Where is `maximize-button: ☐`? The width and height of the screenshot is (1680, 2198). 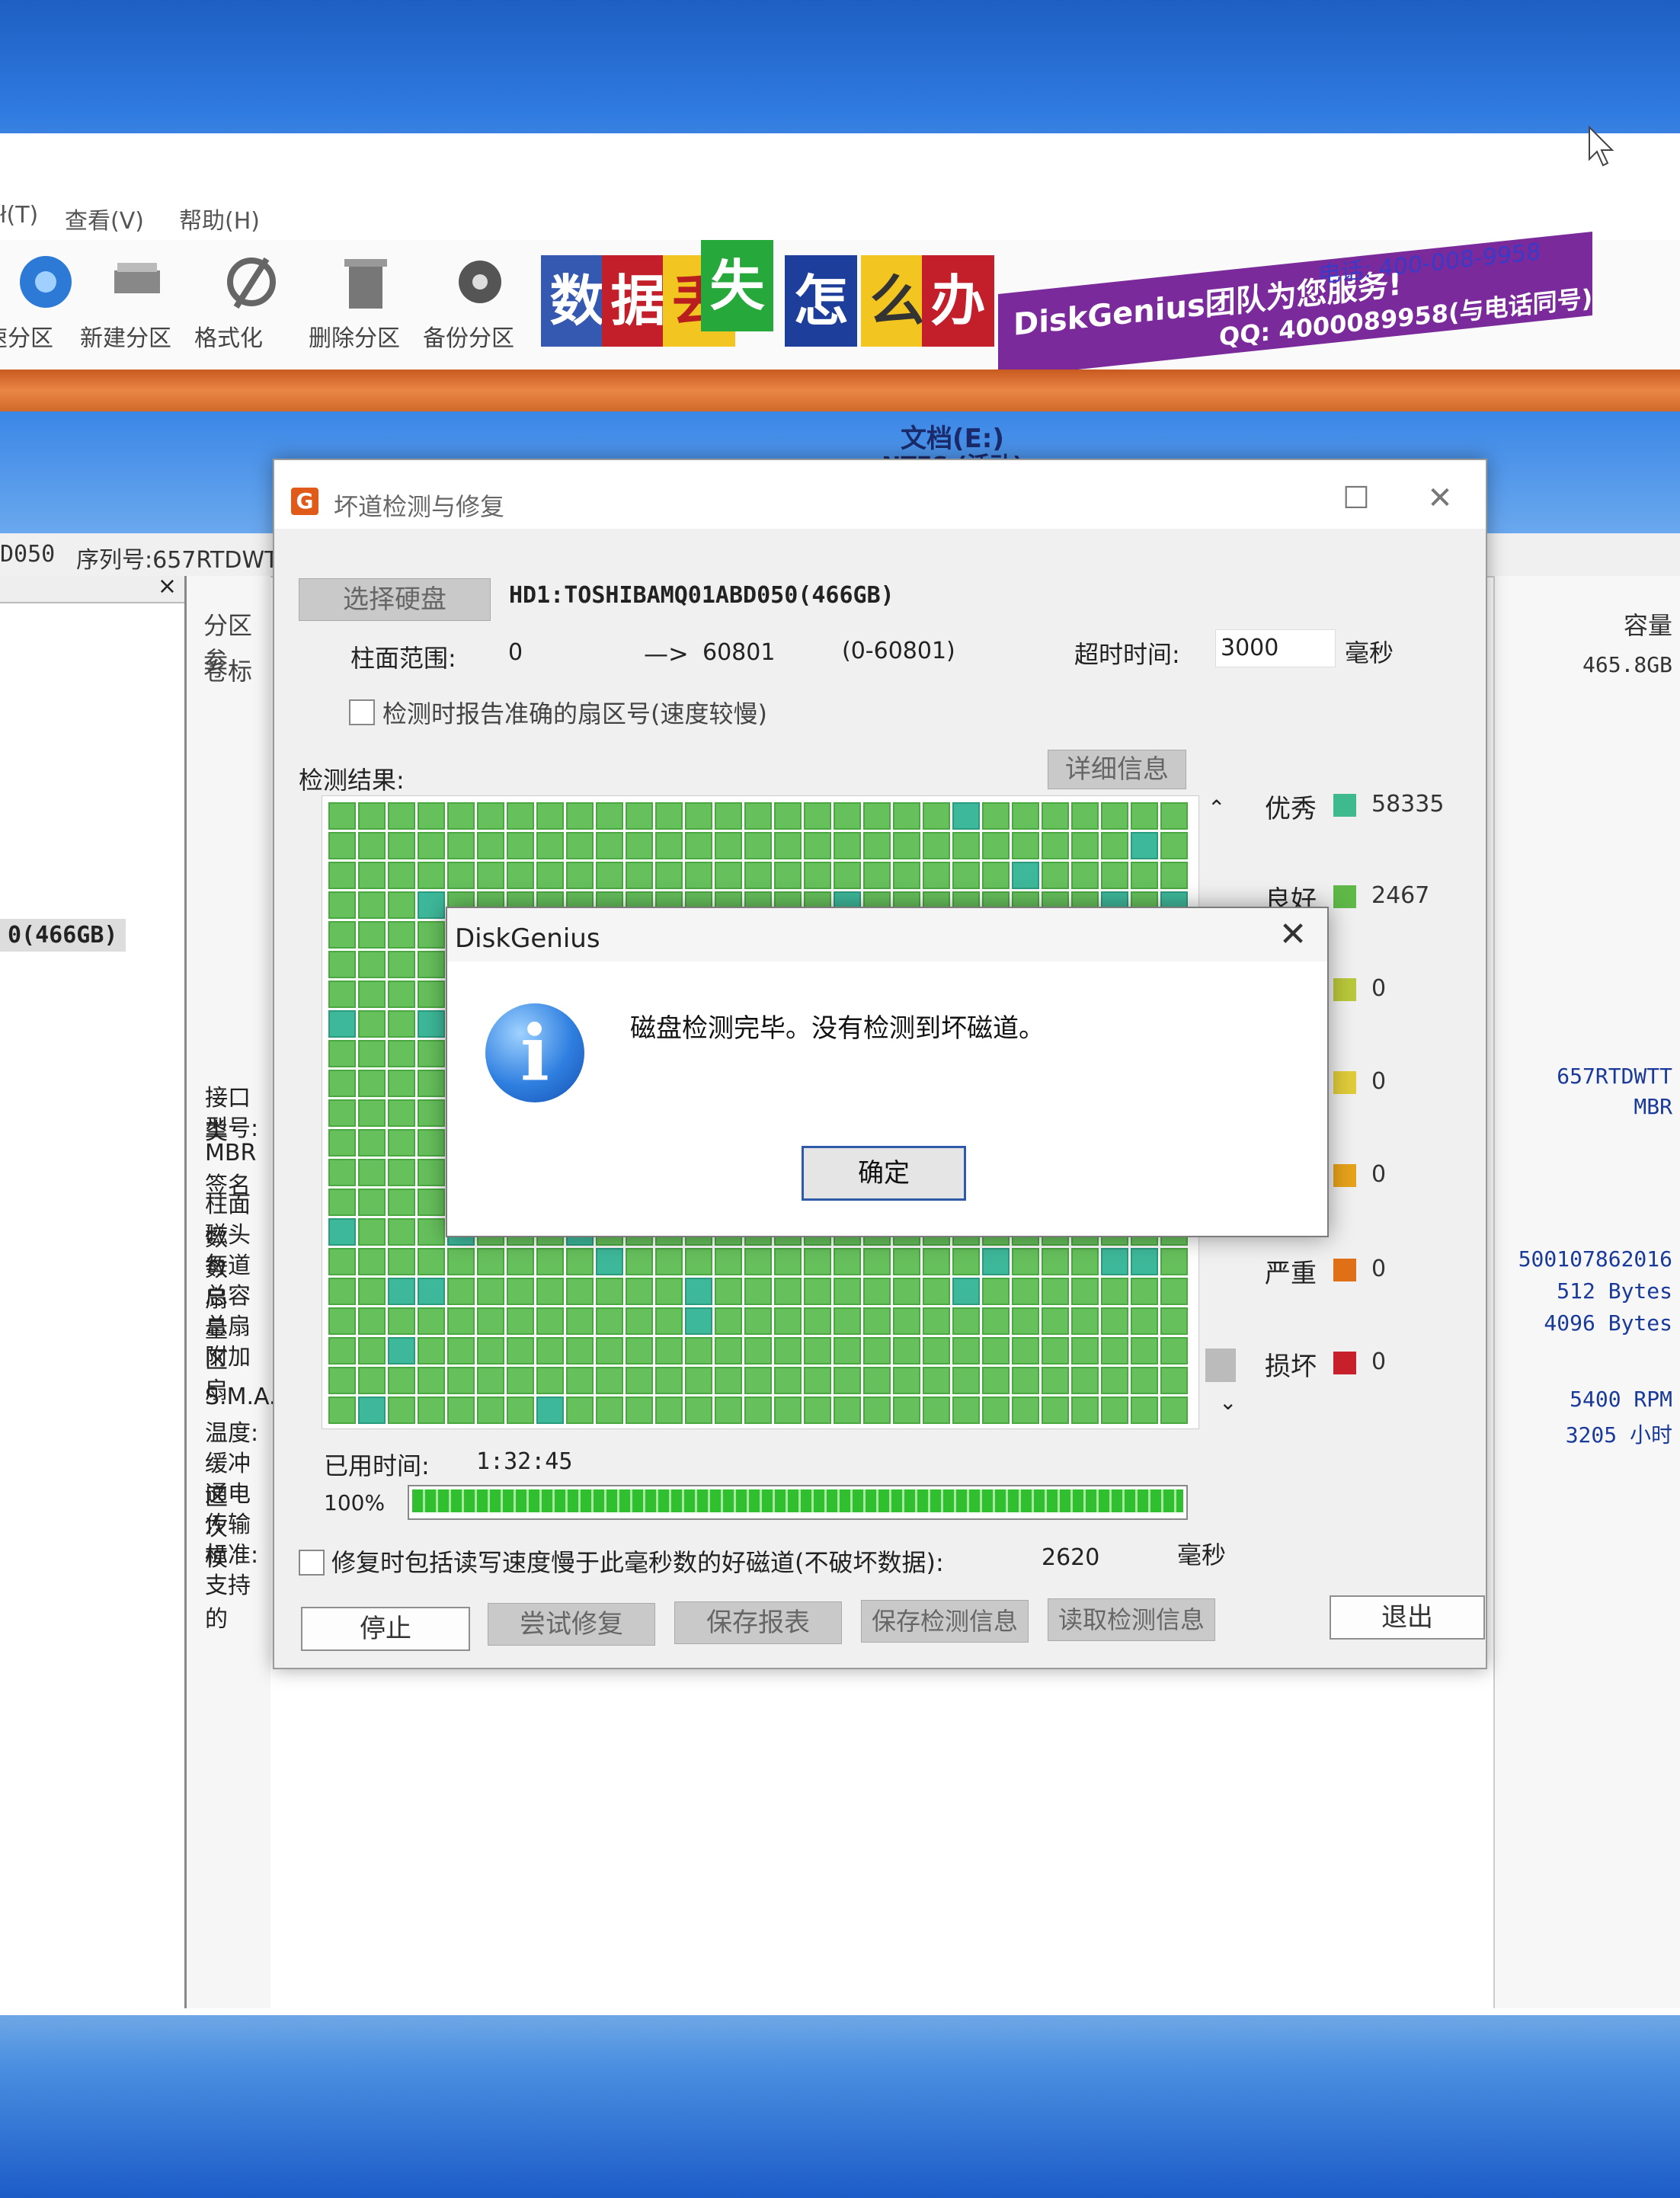
maximize-button: ☐ is located at coordinates (1356, 498).